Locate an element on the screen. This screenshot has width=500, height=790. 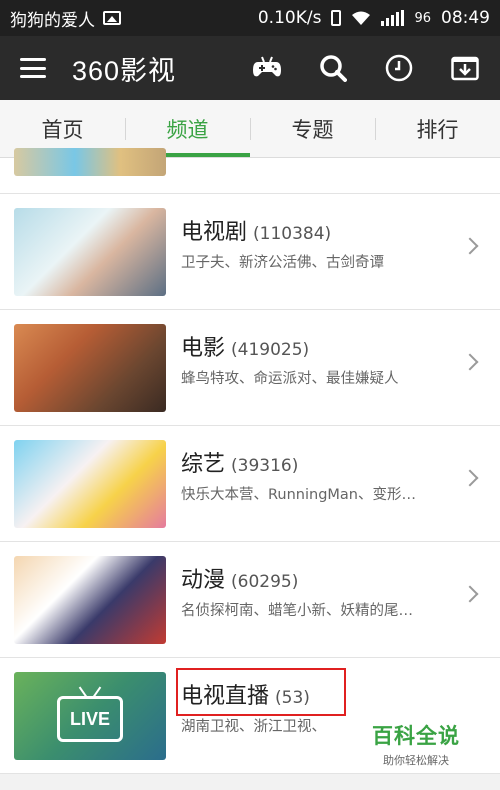
channel-subtitle: 卫子夫、新济公活佛、古剑奇谭 is located at coordinates (282, 263).